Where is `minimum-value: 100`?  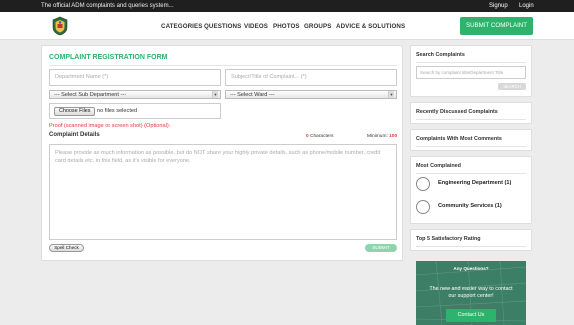
minimum-value: 100 is located at coordinates (393, 136).